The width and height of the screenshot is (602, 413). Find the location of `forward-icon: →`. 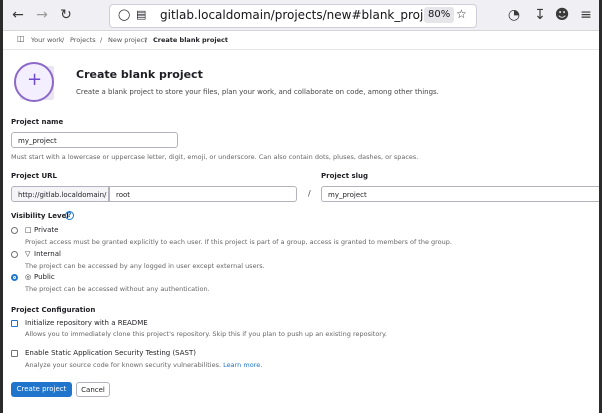

forward-icon: → is located at coordinates (42, 15).